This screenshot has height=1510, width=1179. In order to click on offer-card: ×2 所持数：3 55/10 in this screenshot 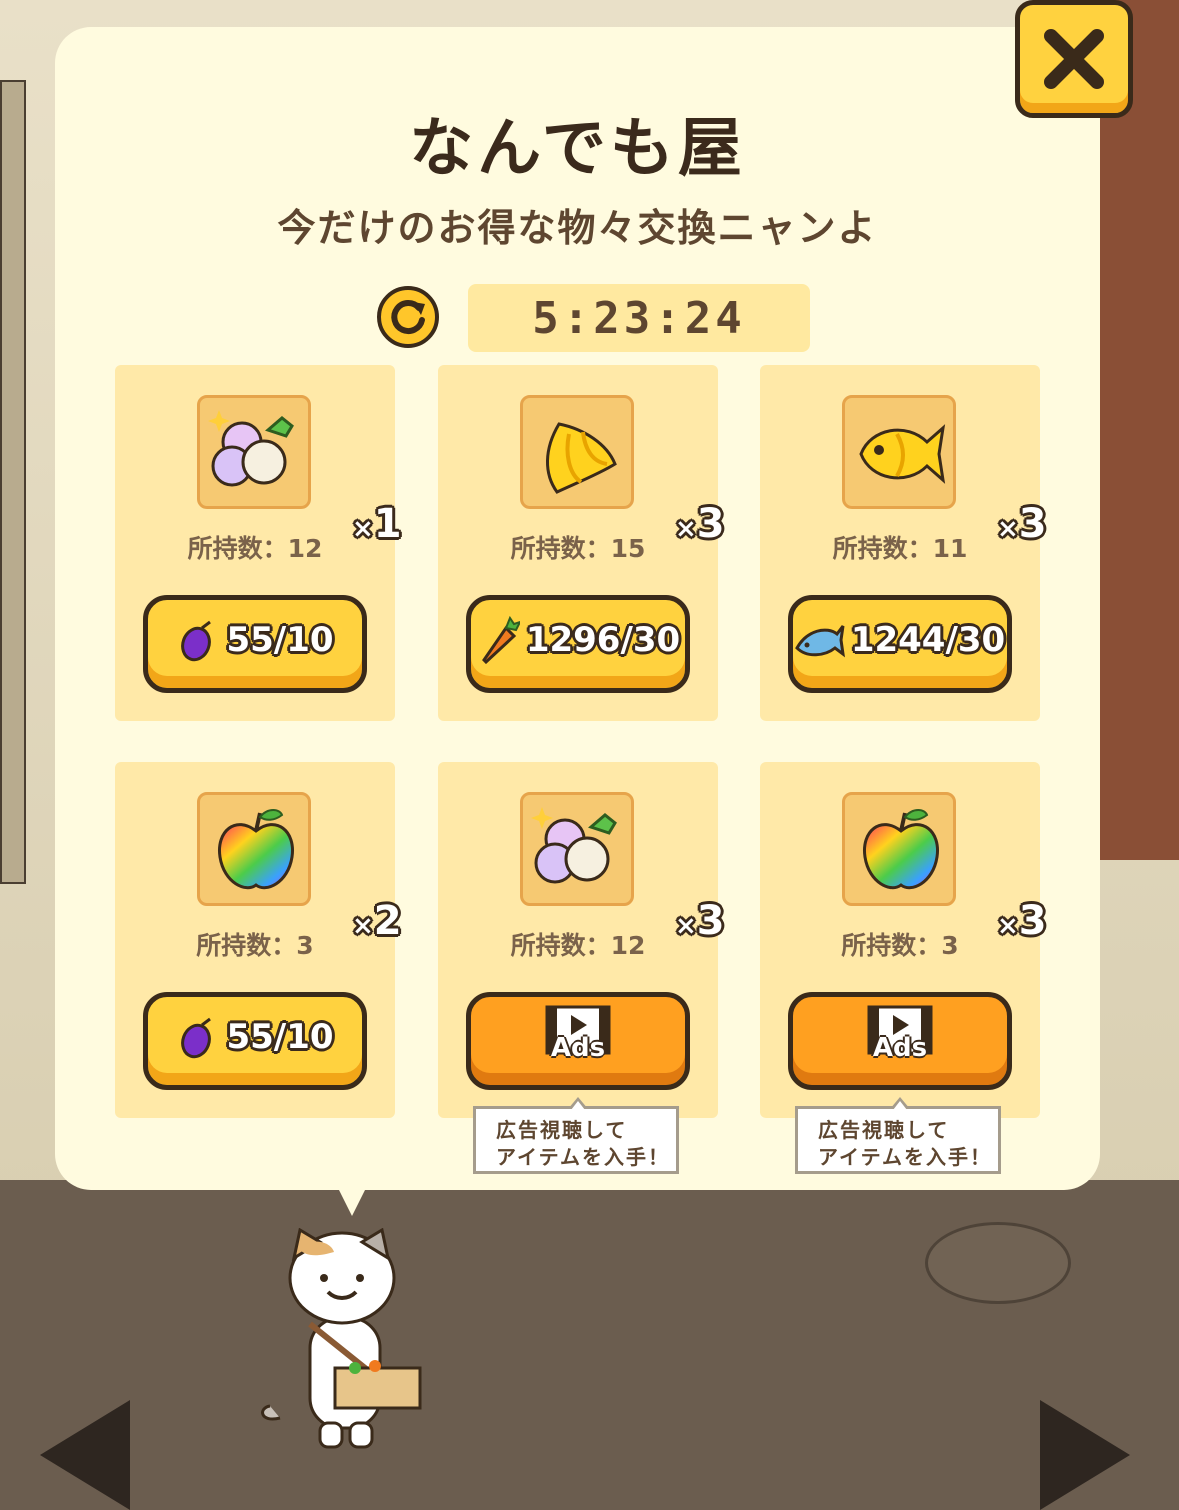, I will do `click(258, 940)`.